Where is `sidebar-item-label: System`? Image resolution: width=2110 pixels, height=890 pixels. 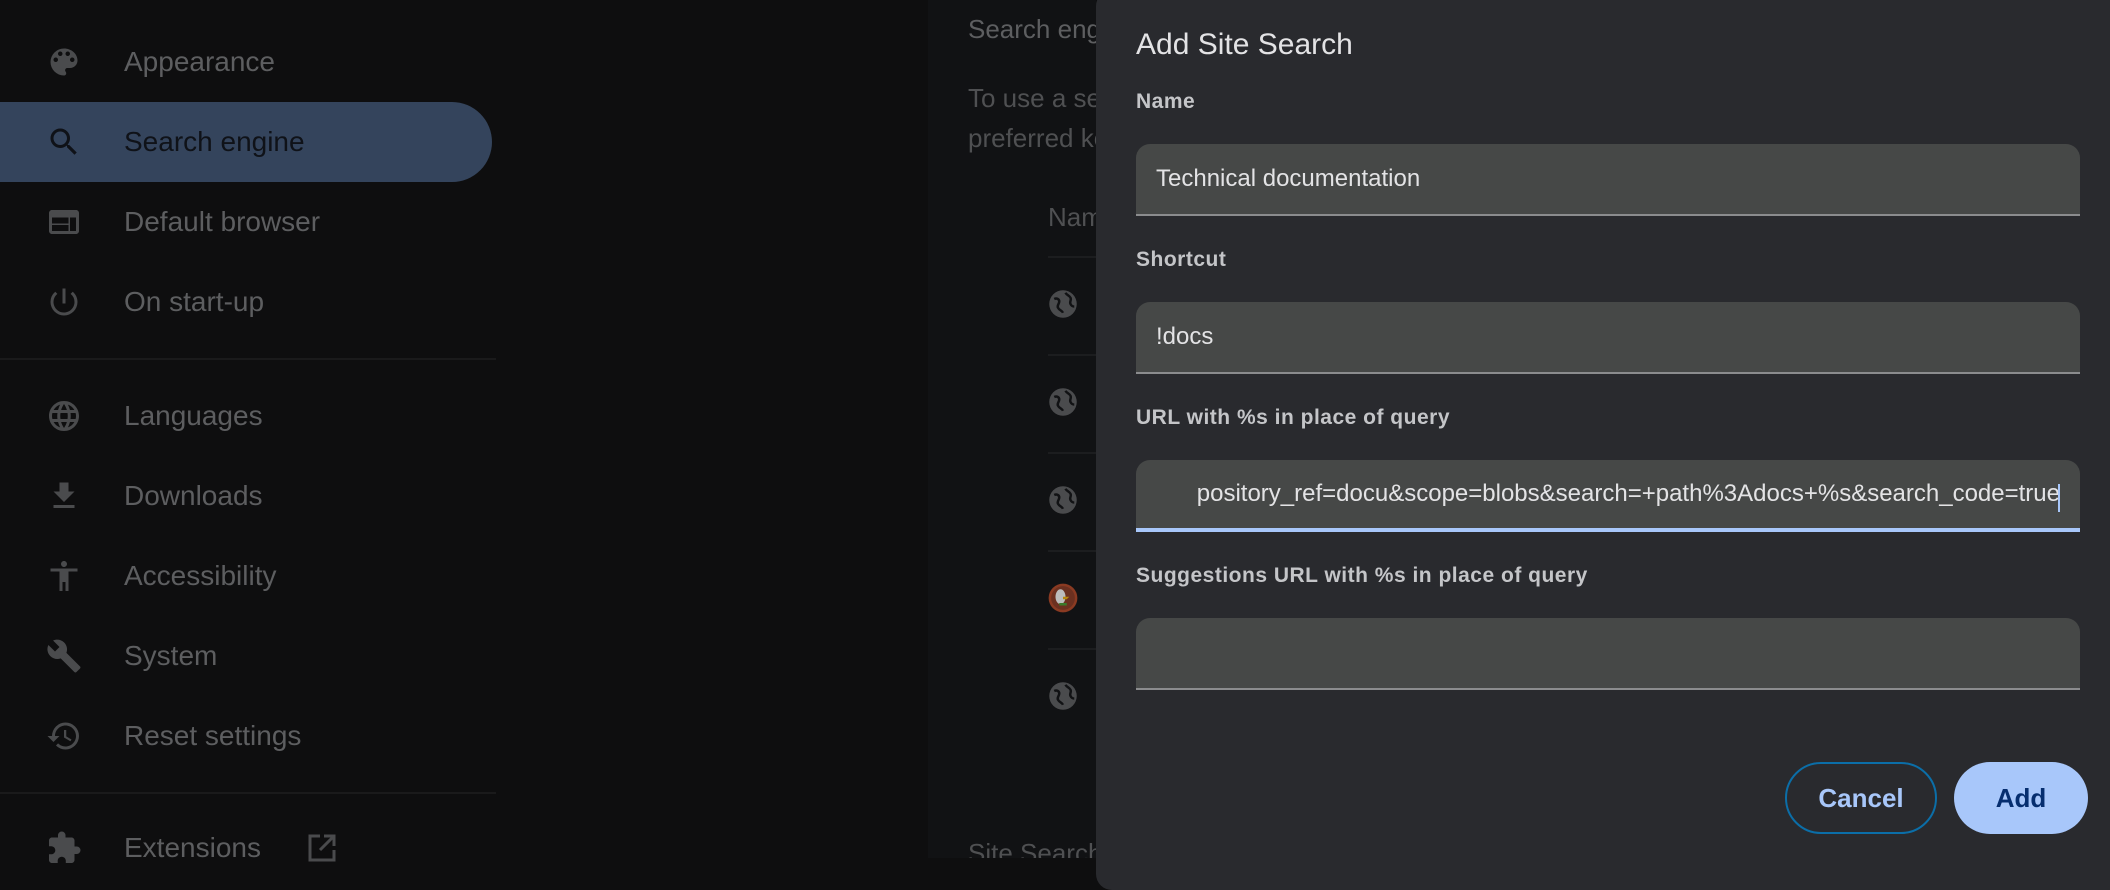
sidebar-item-label: System is located at coordinates (171, 655).